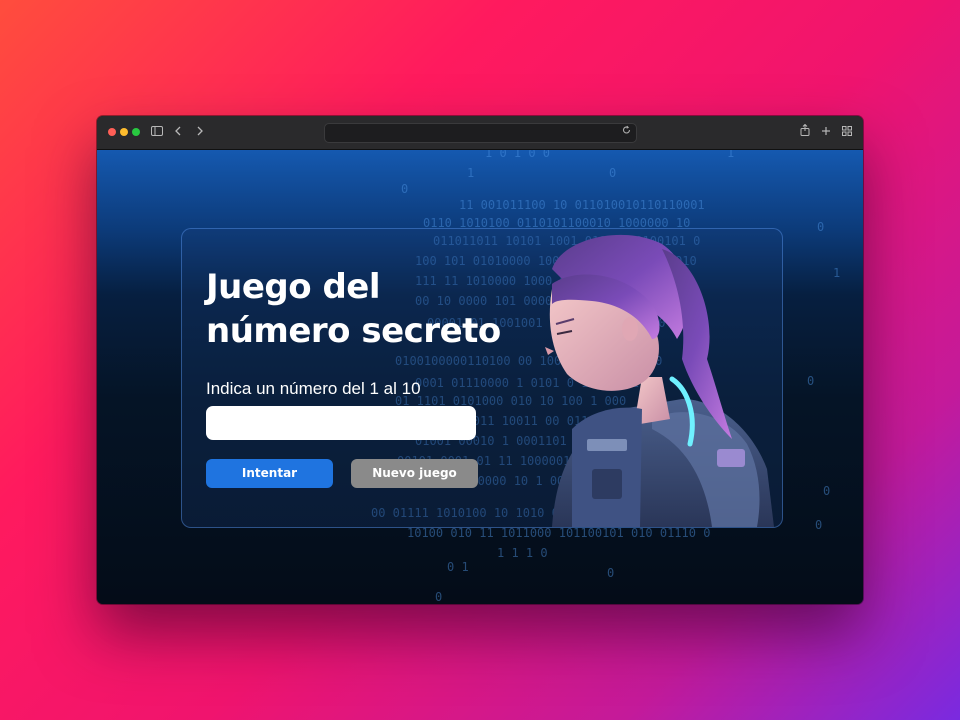 This screenshot has width=960, height=720. Describe the element at coordinates (414, 473) in the screenshot. I see `new-game-button: Nuevo juego` at that location.